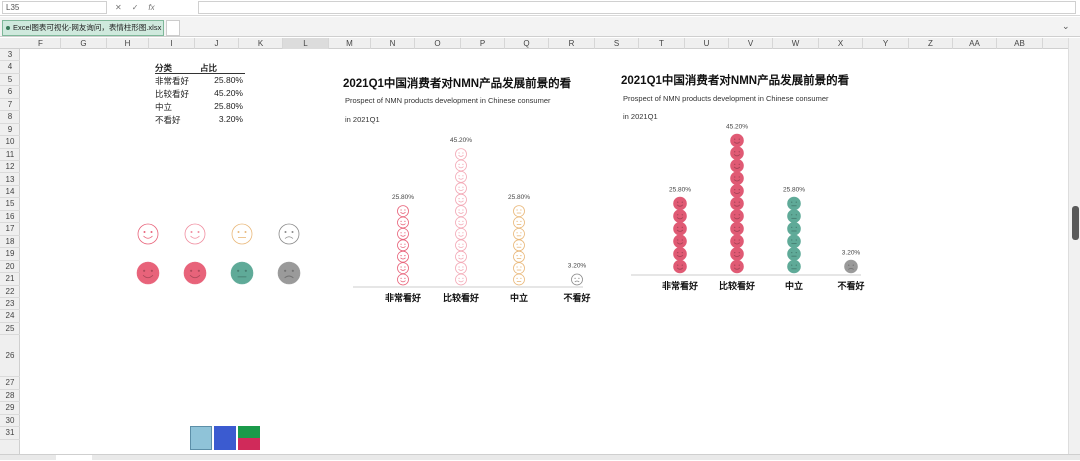  Describe the element at coordinates (135, 7) in the screenshot. I see `confirm-icon: ✓` at that location.